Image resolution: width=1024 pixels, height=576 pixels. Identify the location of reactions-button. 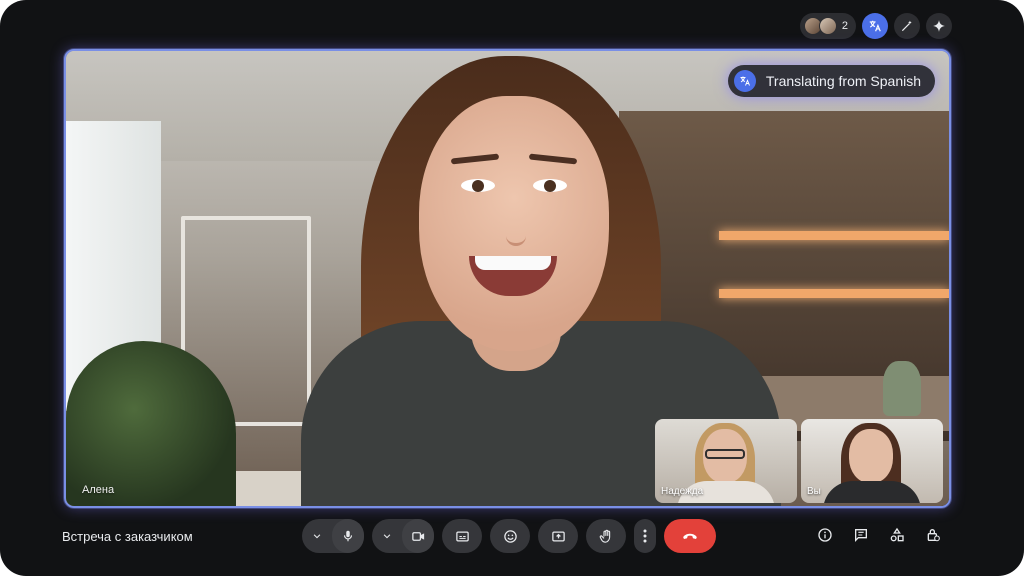
(510, 536).